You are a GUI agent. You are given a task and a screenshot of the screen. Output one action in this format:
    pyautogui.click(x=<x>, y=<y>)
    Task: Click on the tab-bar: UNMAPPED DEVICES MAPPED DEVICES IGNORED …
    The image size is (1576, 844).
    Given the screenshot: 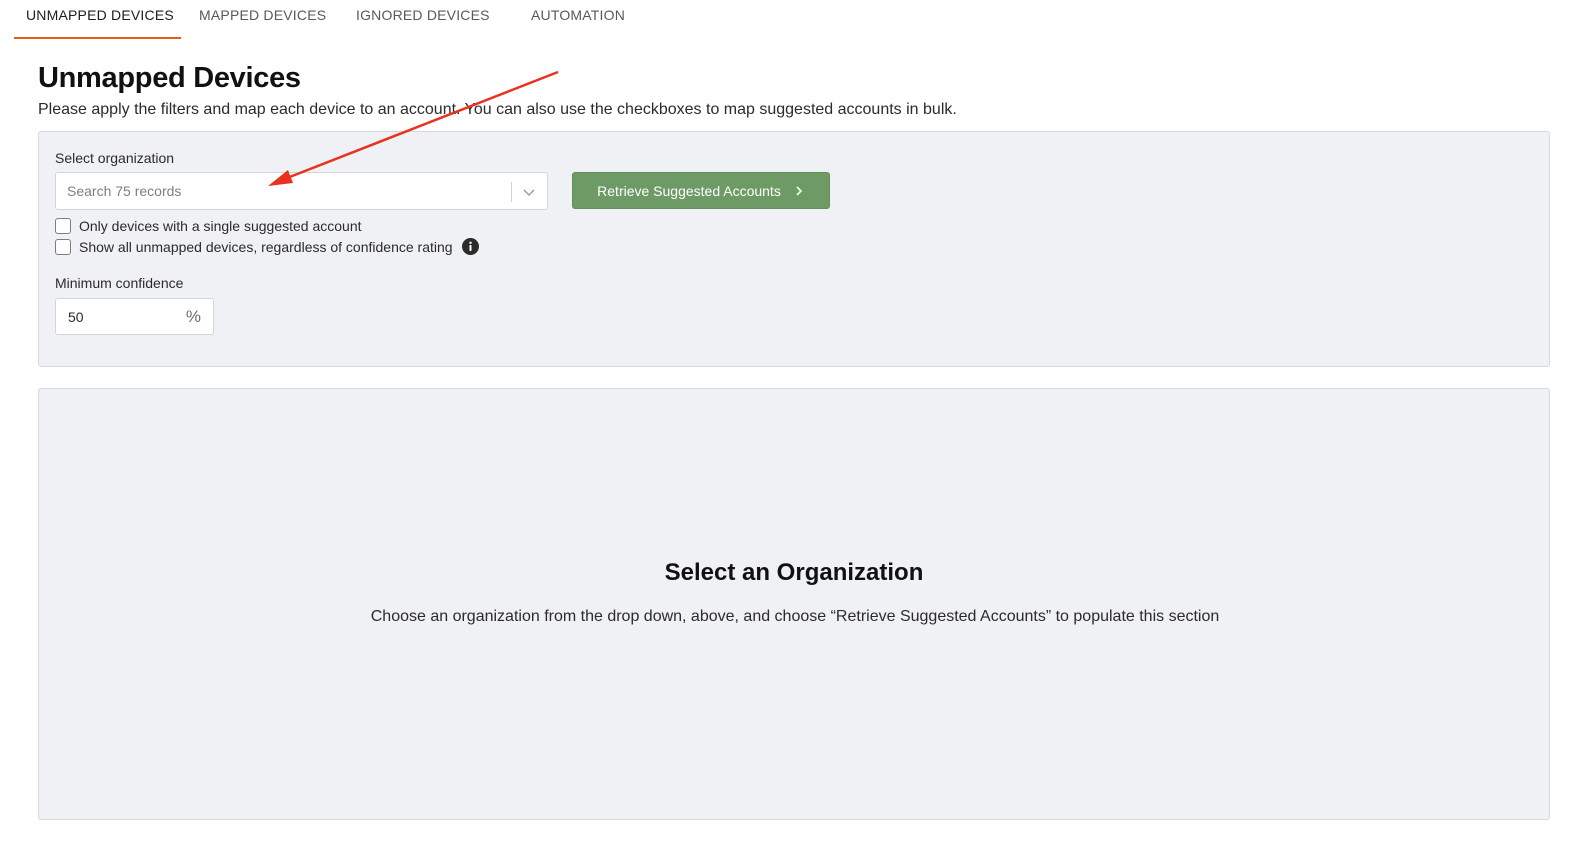 What is the action you would take?
    pyautogui.click(x=319, y=19)
    